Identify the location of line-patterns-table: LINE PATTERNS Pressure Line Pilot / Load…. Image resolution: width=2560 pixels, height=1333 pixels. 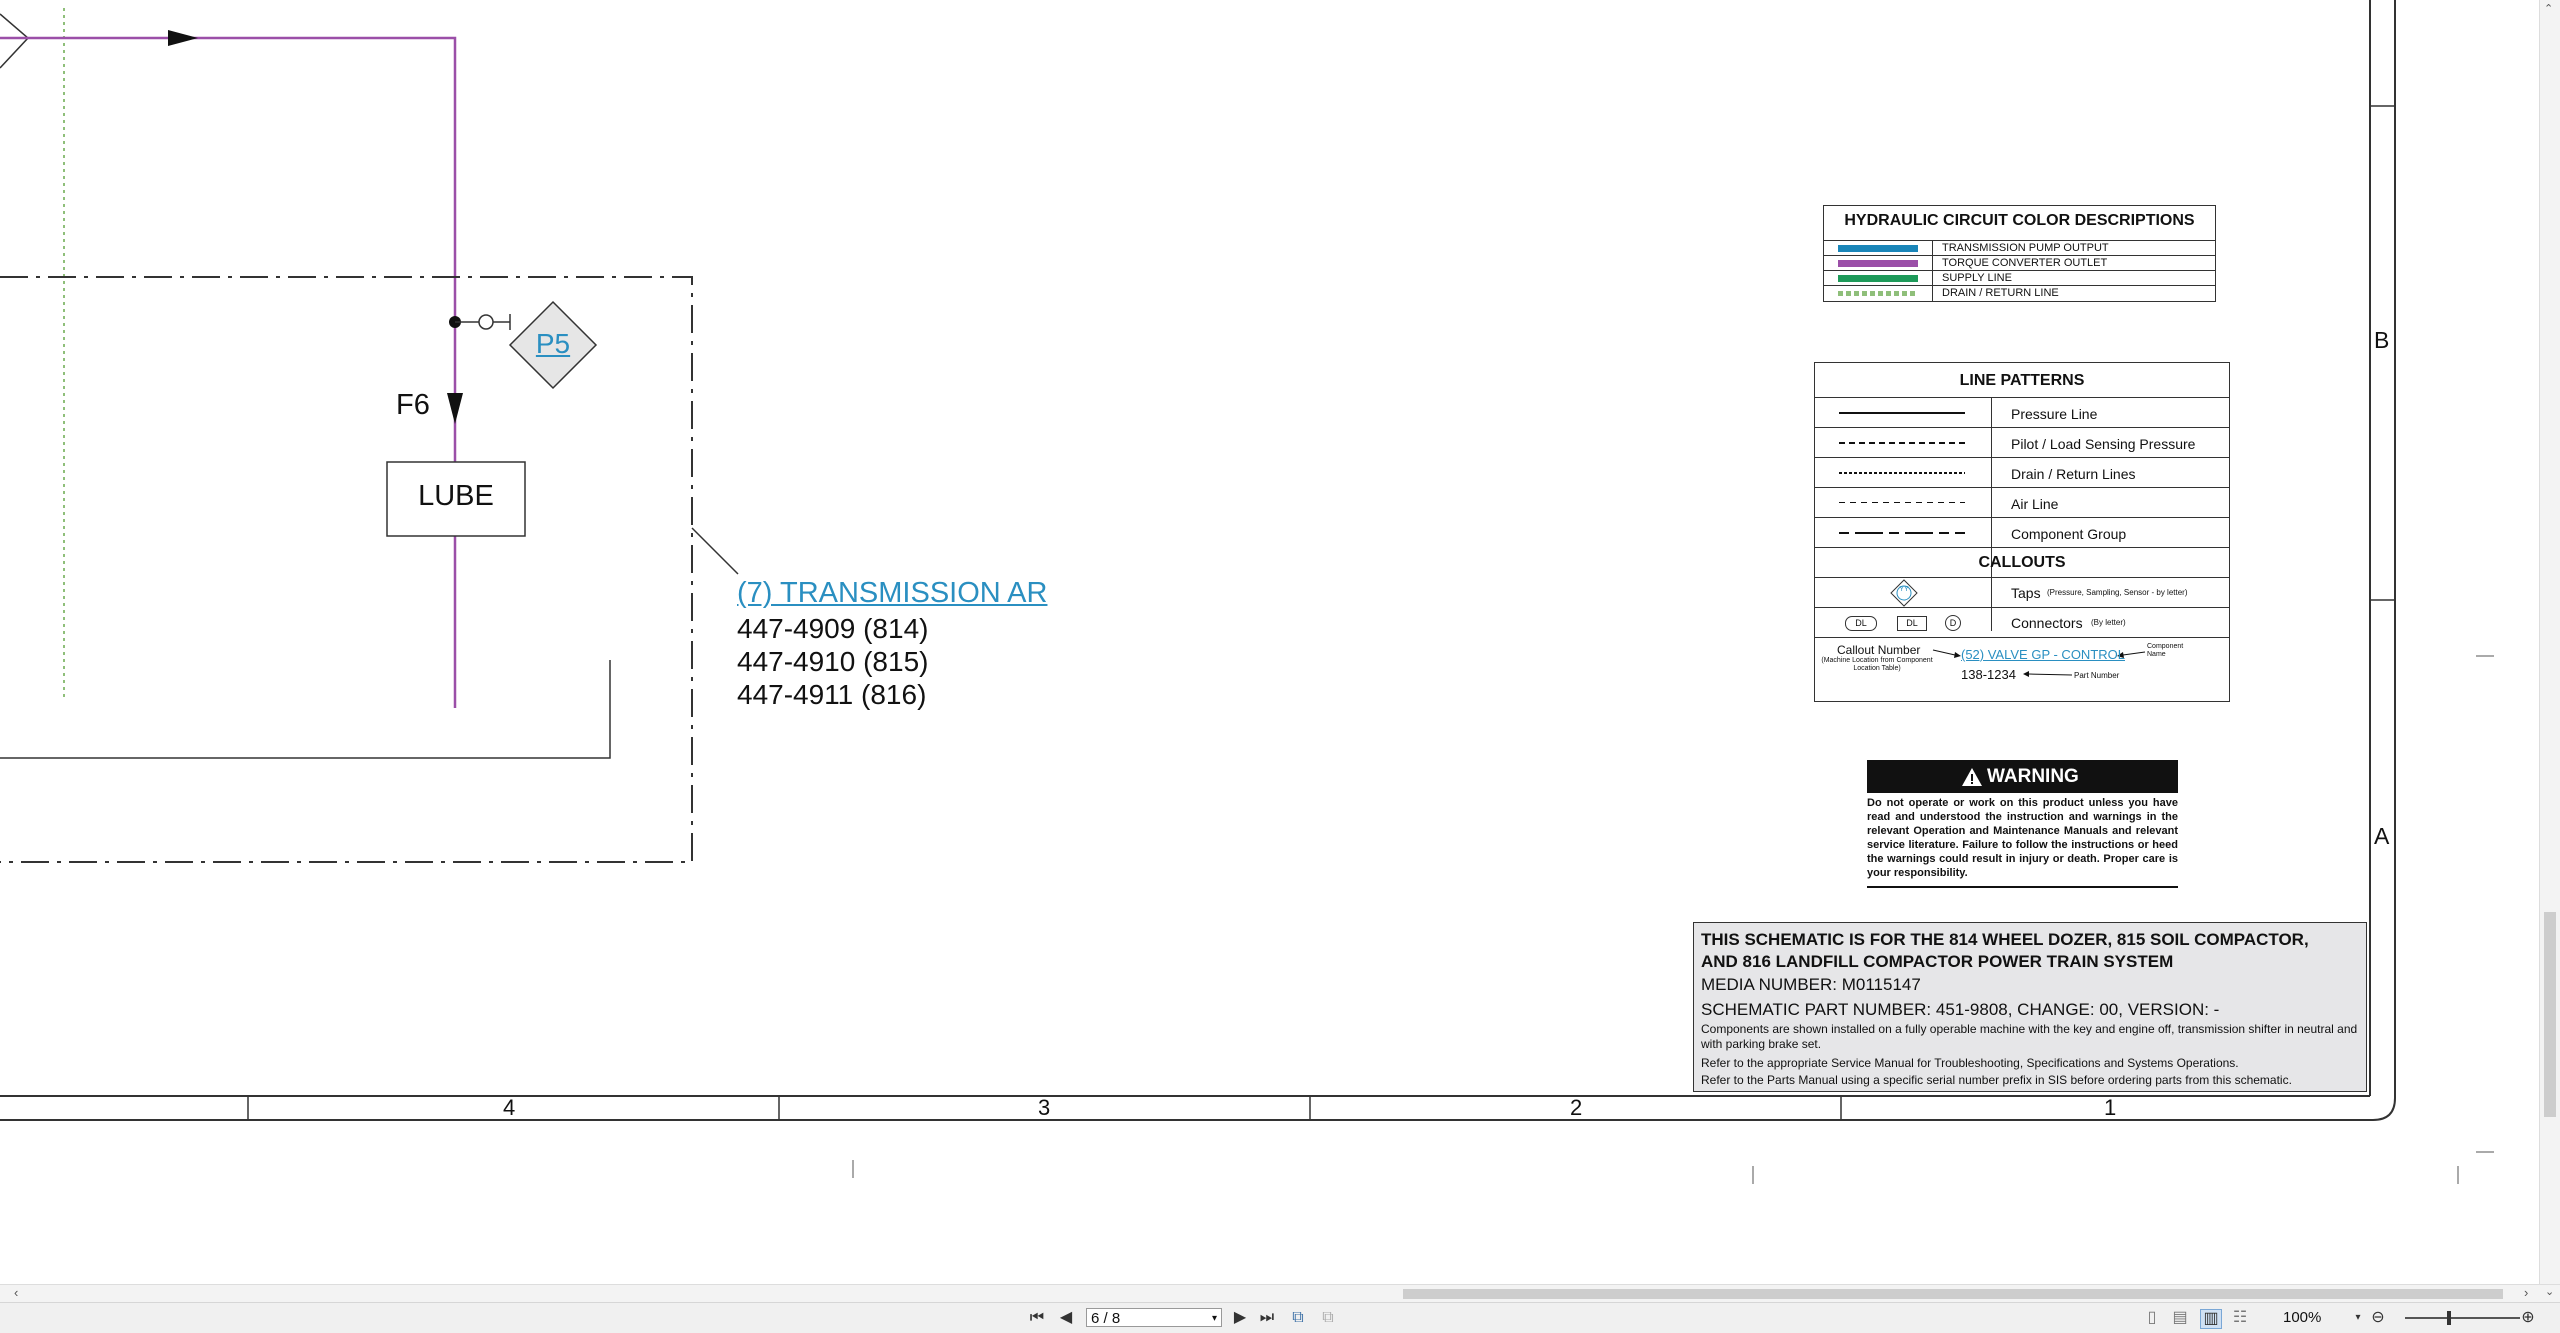
(2022, 532).